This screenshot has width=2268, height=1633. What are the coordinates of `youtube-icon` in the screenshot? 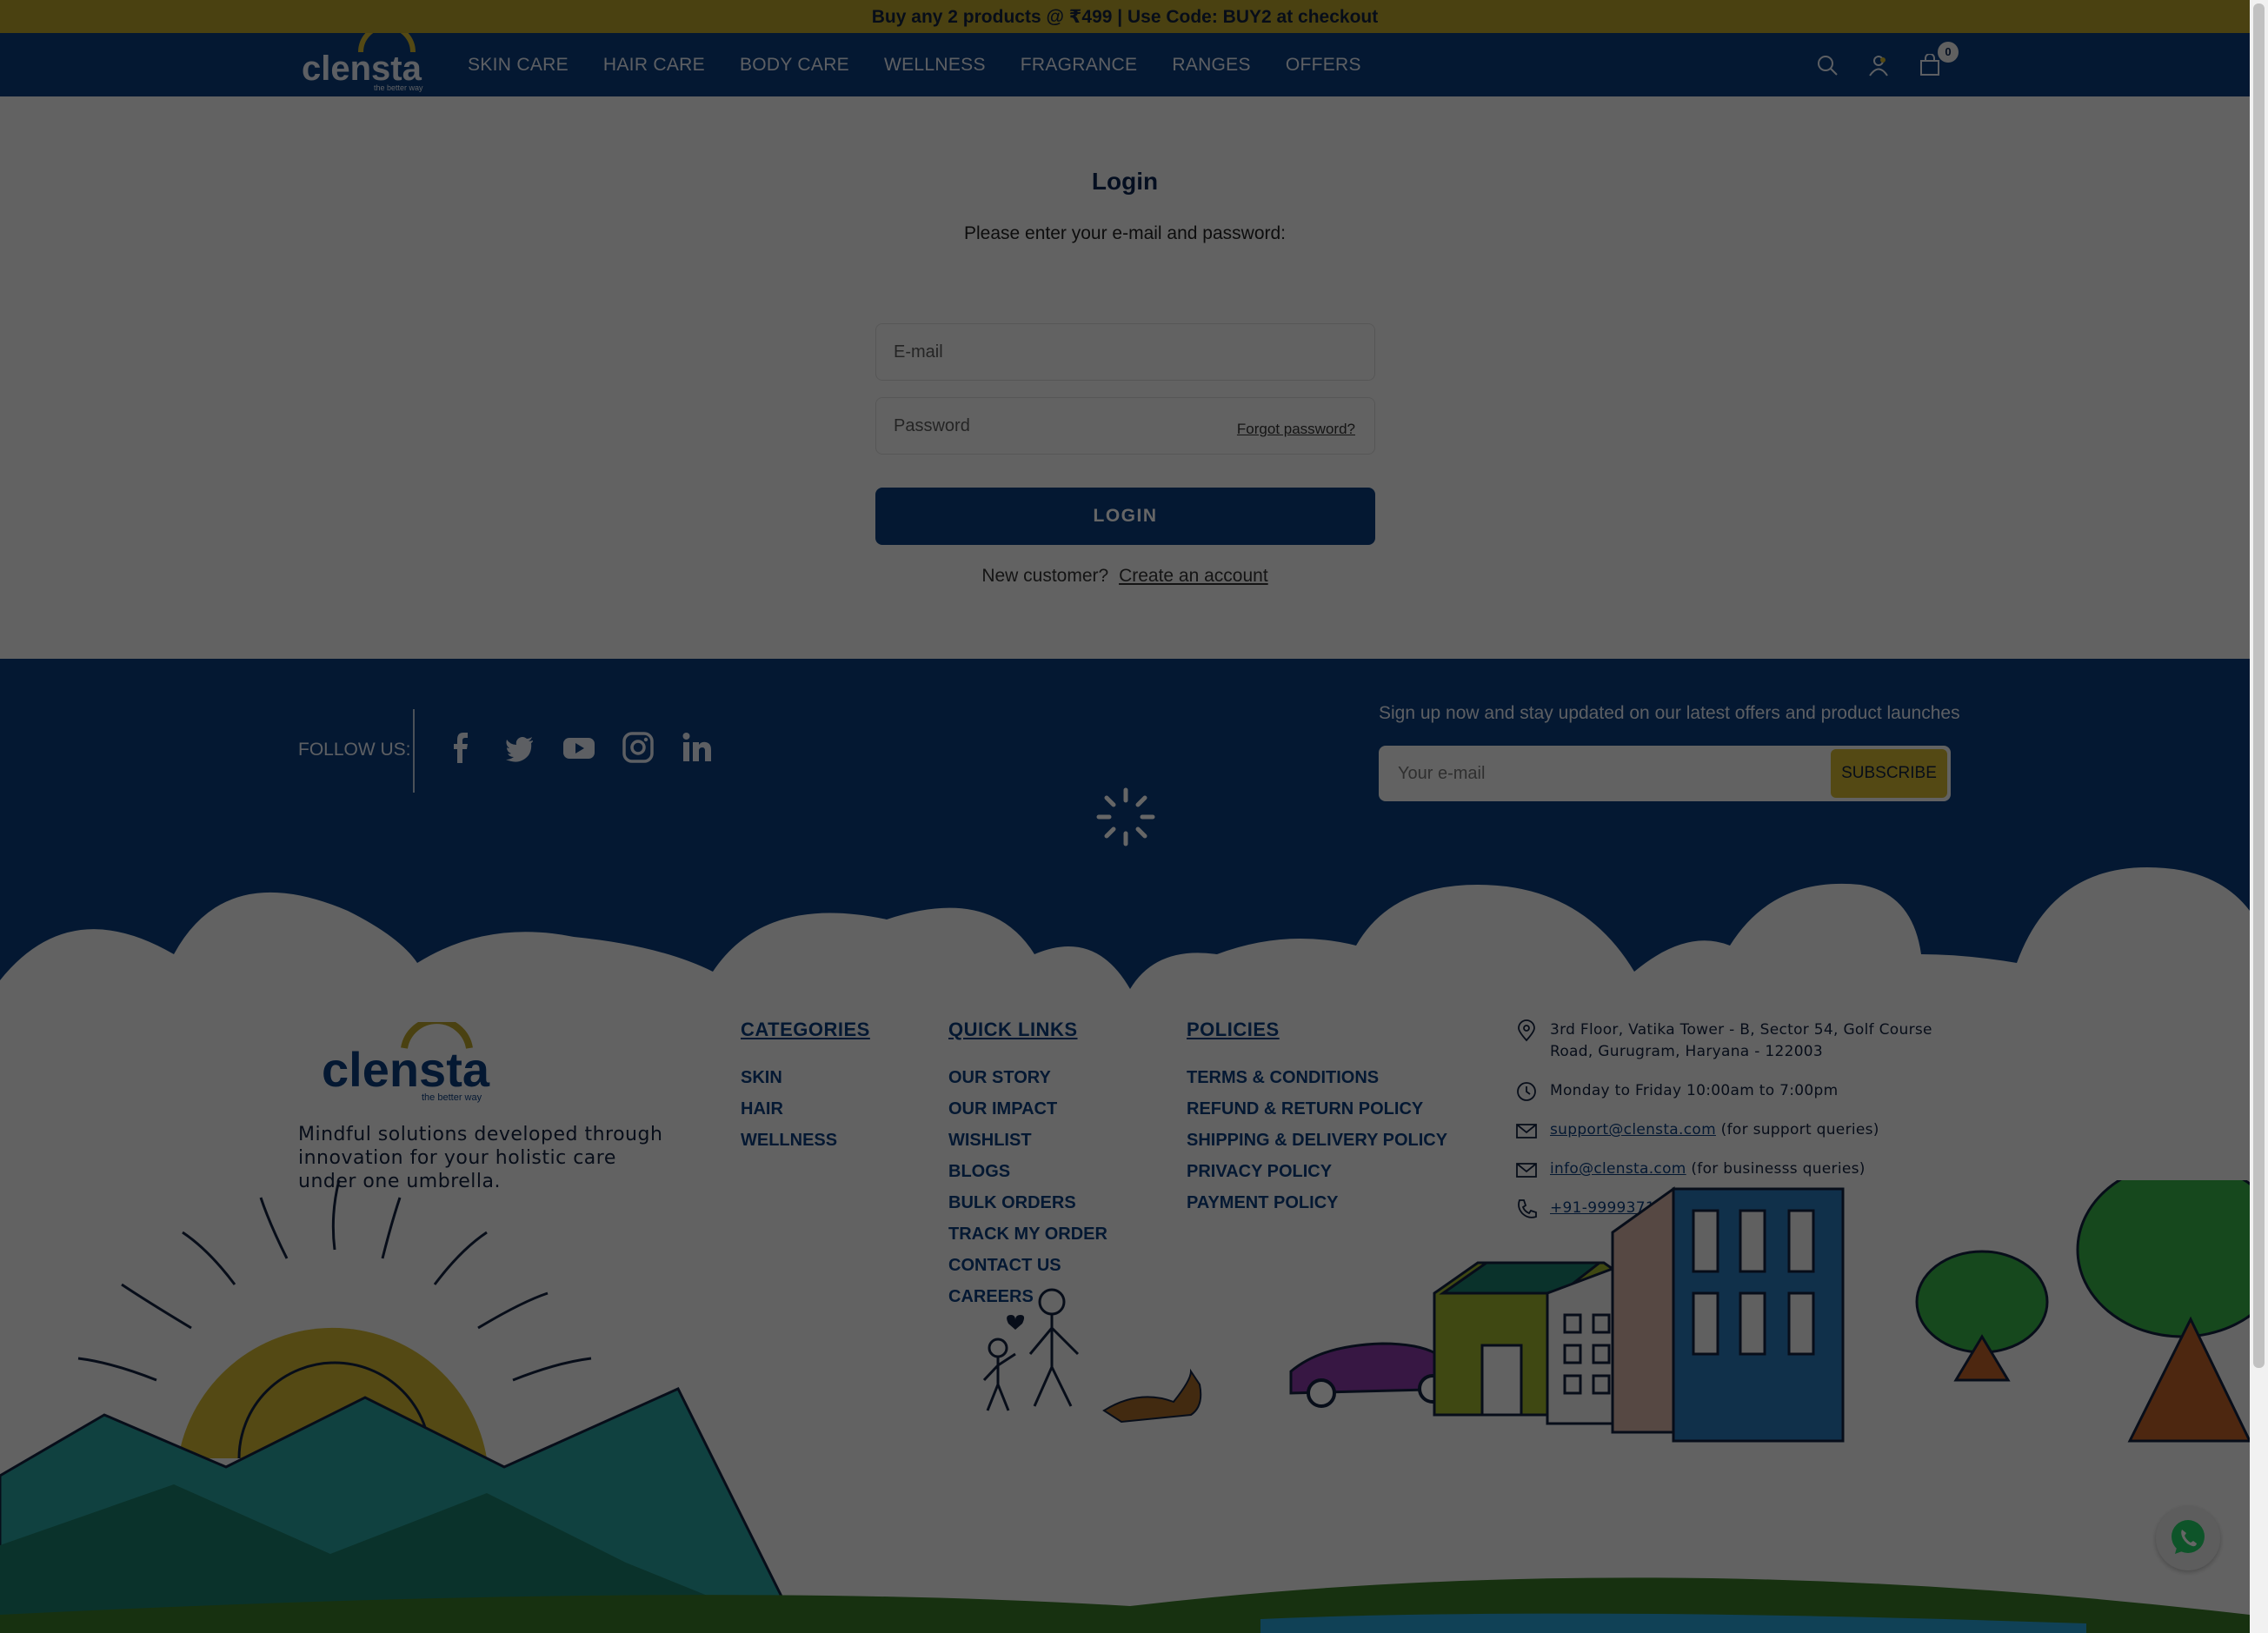 It's located at (579, 747).